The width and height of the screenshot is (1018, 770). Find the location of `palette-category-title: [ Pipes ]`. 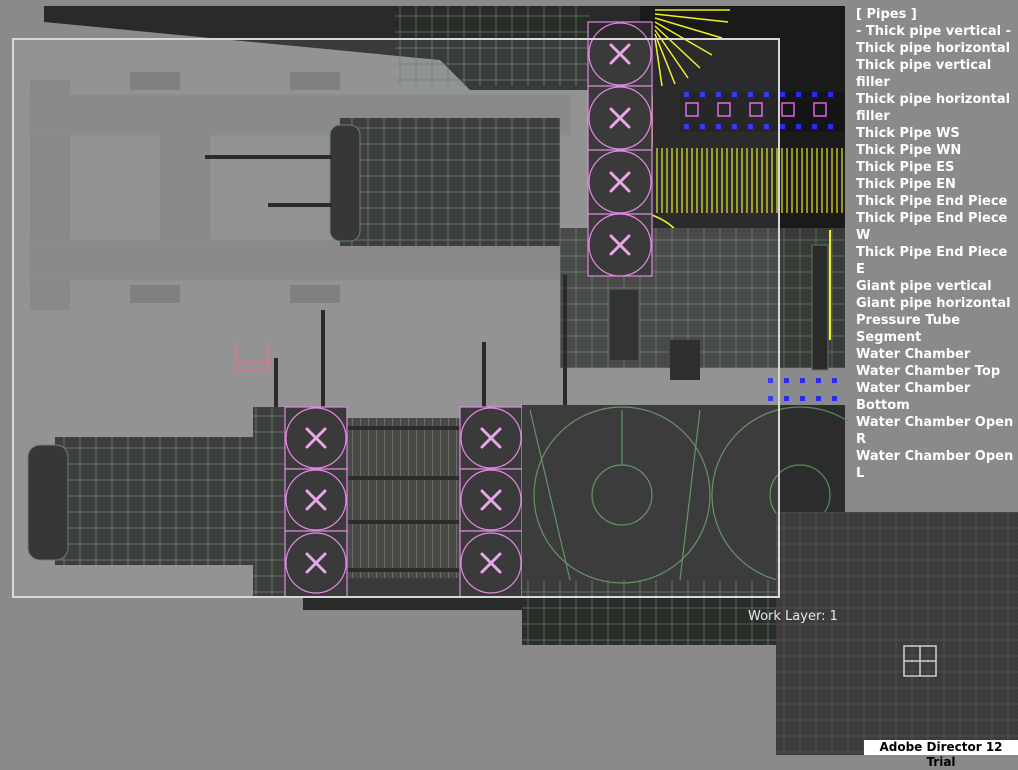

palette-category-title: [ Pipes ] is located at coordinates (886, 14).